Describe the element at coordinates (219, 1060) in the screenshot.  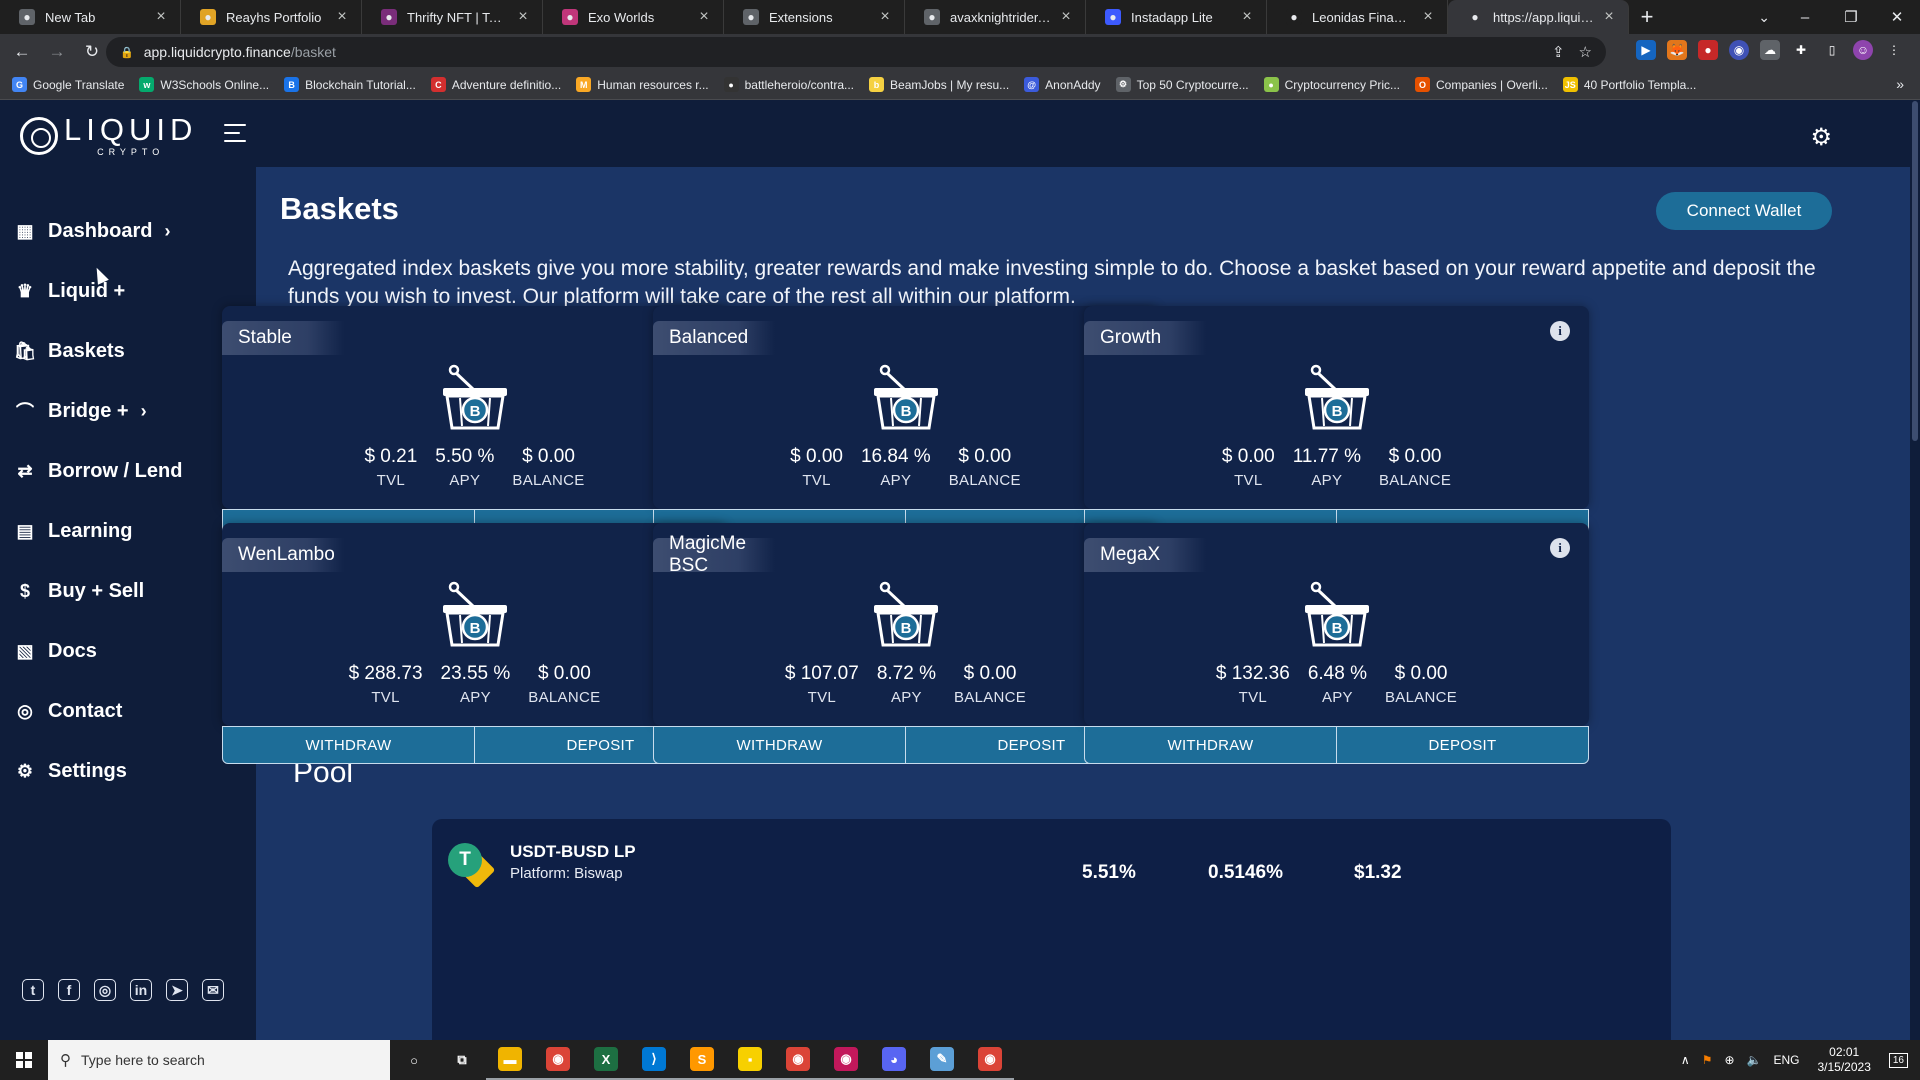
I see `taskbar-search: ⚲ Type here to search` at that location.